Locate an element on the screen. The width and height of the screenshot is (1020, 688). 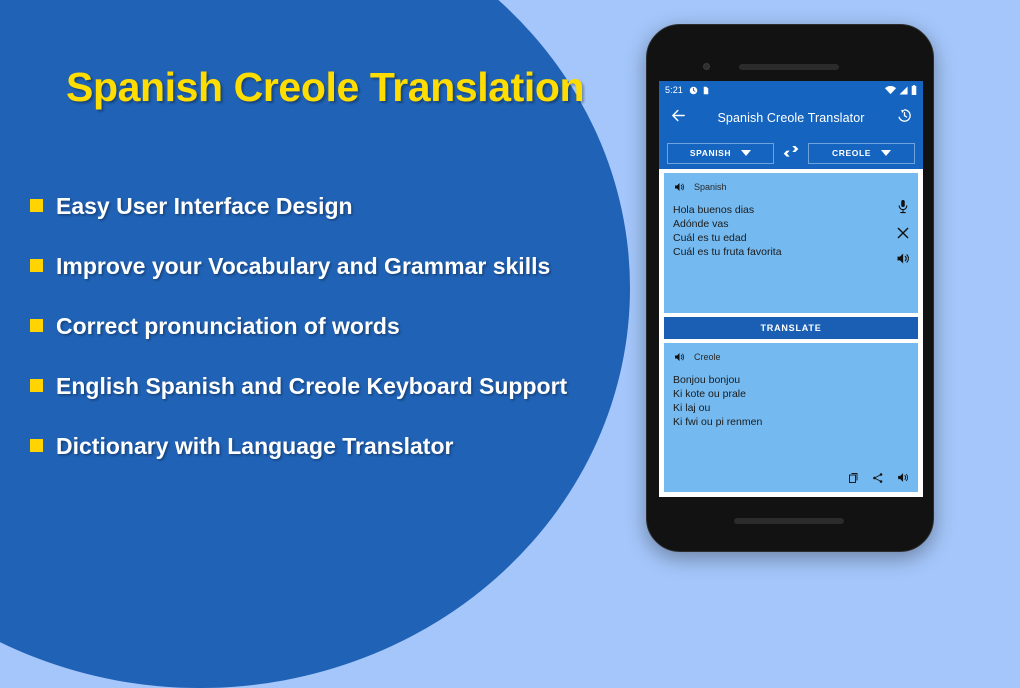
source-language-dropdown: SPANISH is located at coordinates (720, 153).